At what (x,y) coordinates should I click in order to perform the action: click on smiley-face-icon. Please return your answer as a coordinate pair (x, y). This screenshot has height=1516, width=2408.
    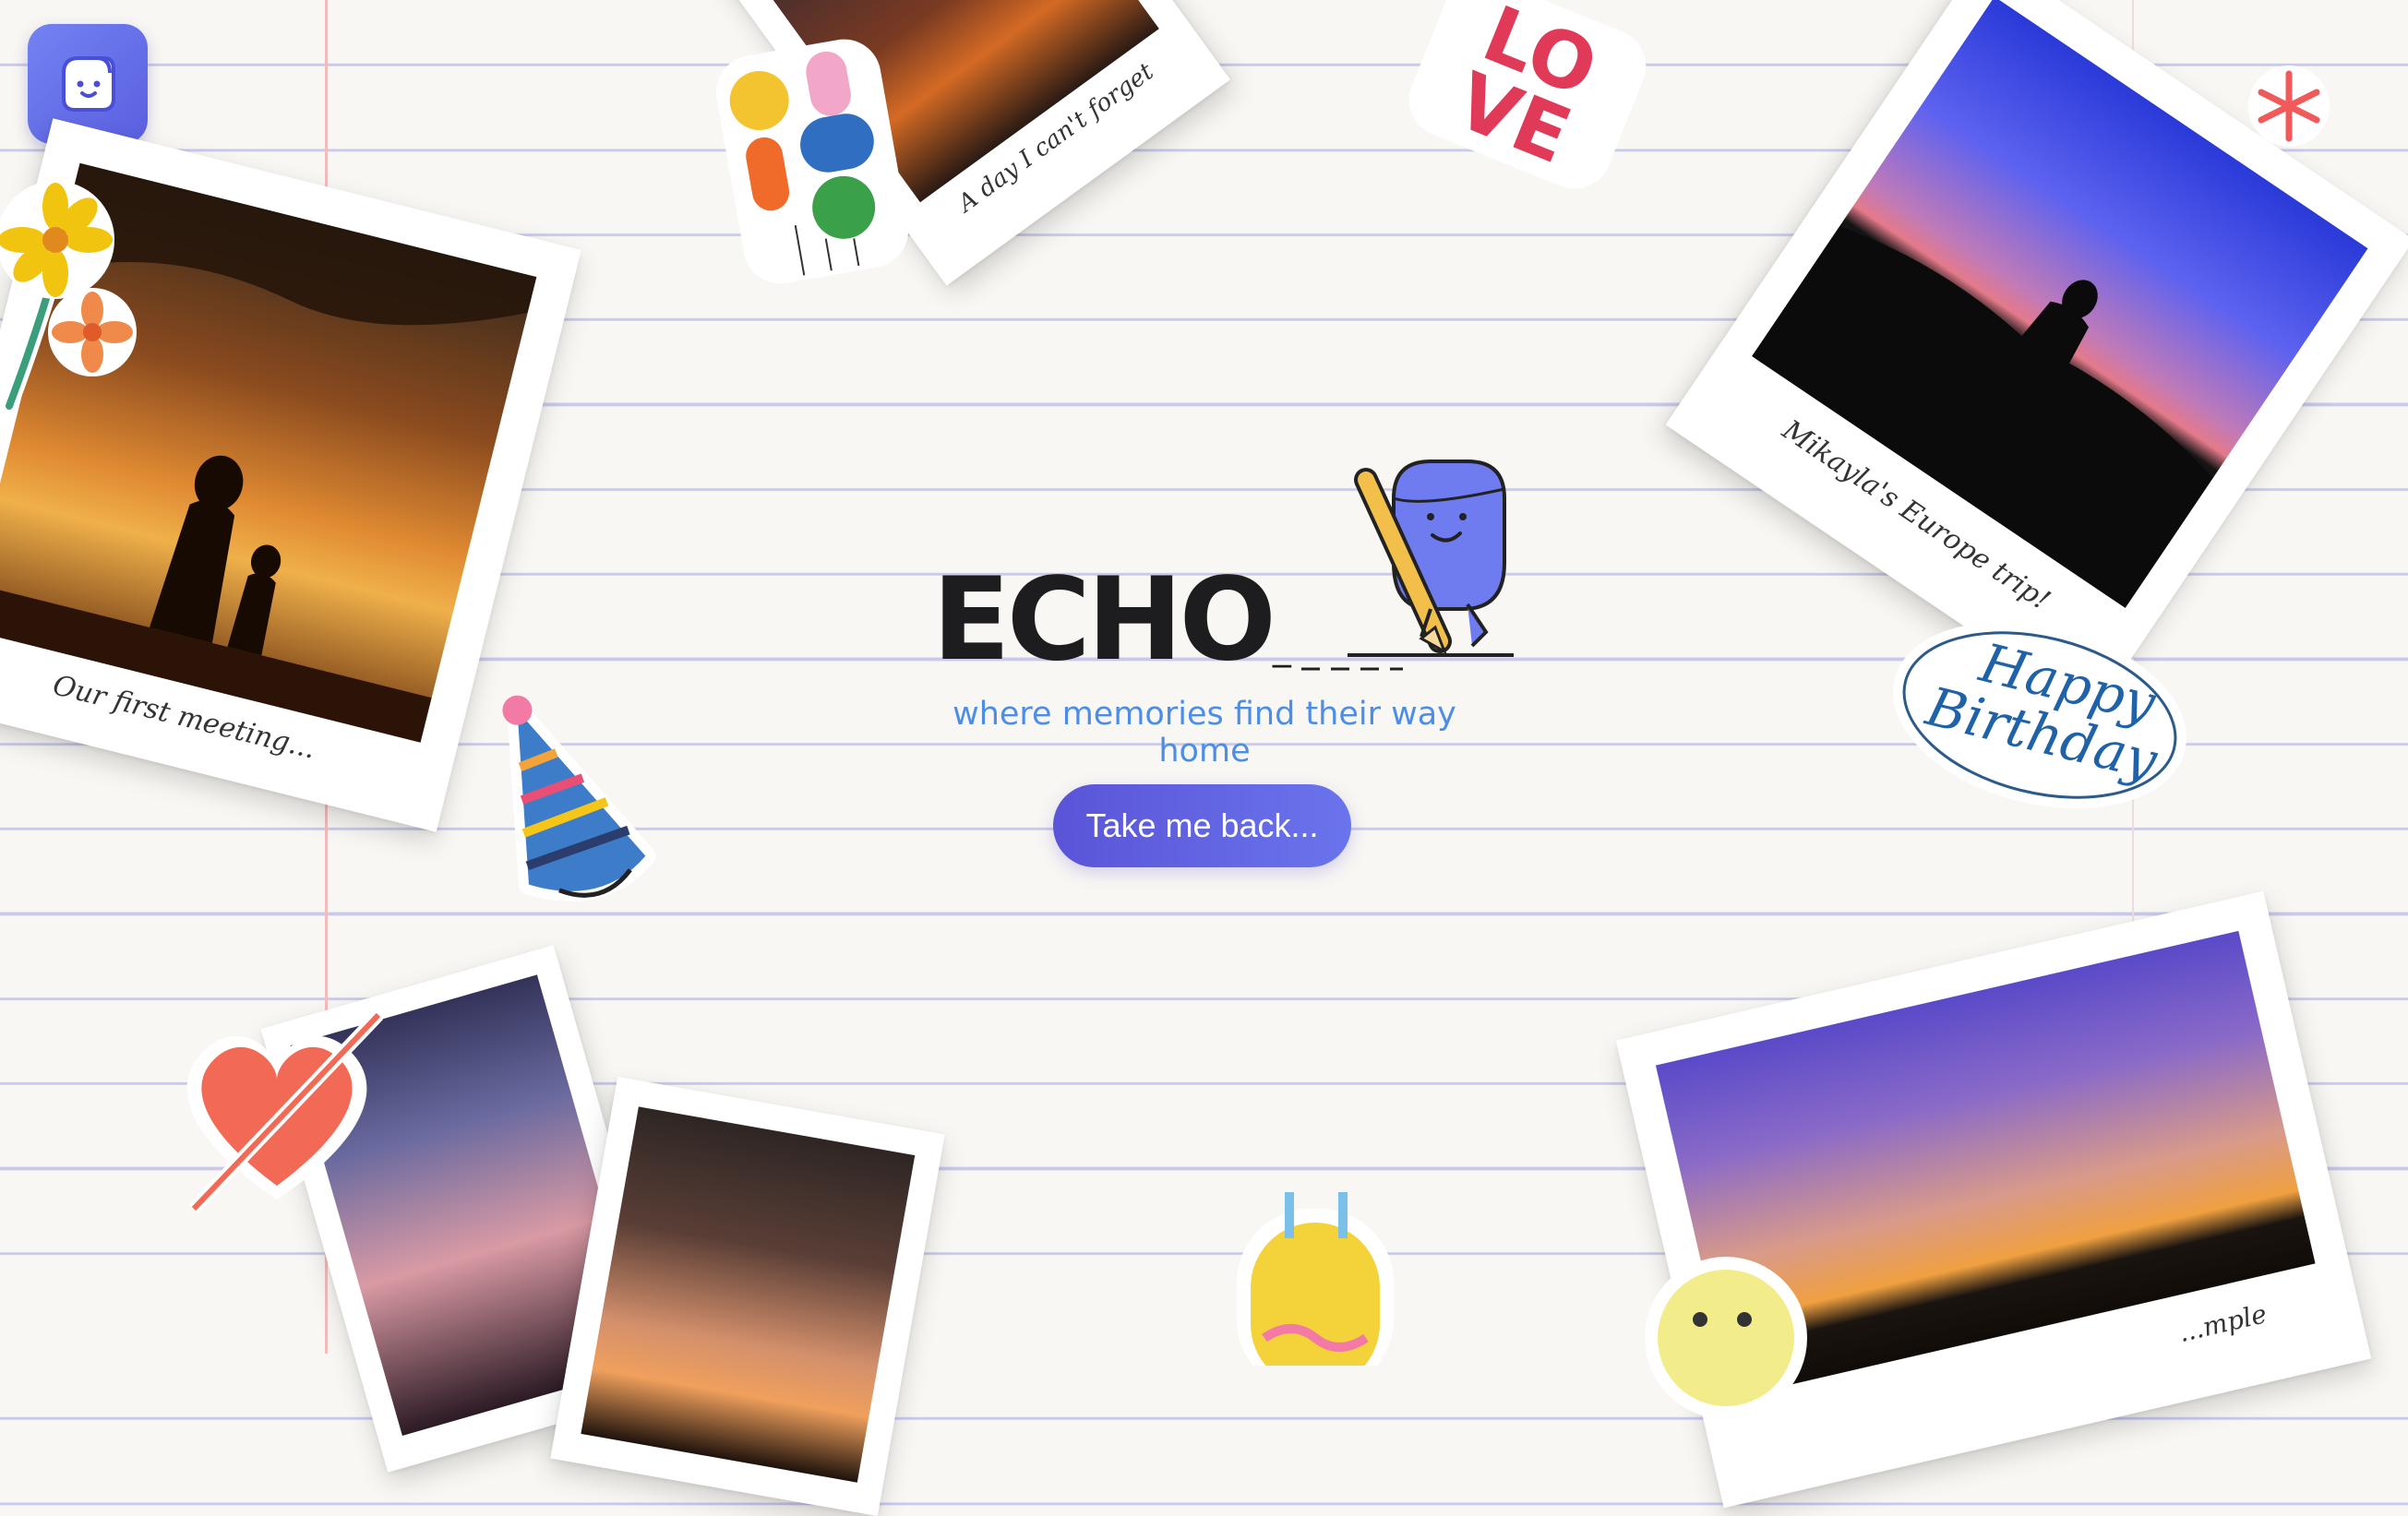
    Looking at the image, I should click on (88, 84).